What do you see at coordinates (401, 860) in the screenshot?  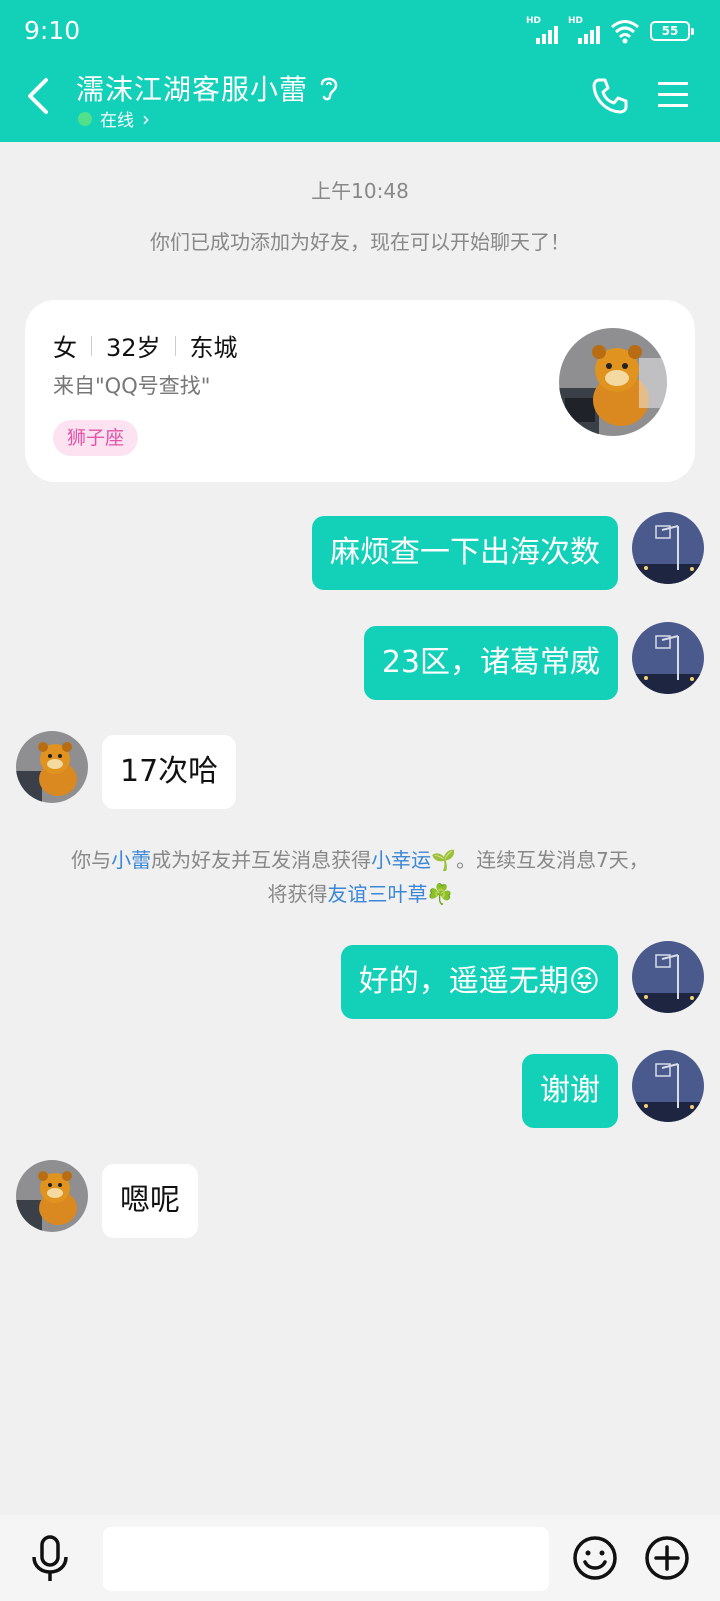 I see `little-luck-link: 小幸运` at bounding box center [401, 860].